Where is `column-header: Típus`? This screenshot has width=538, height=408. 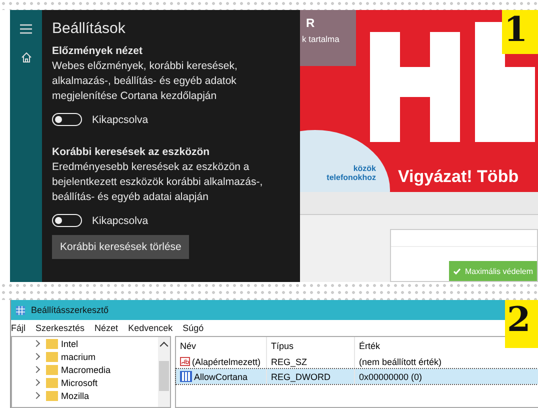 column-header: Típus is located at coordinates (311, 345).